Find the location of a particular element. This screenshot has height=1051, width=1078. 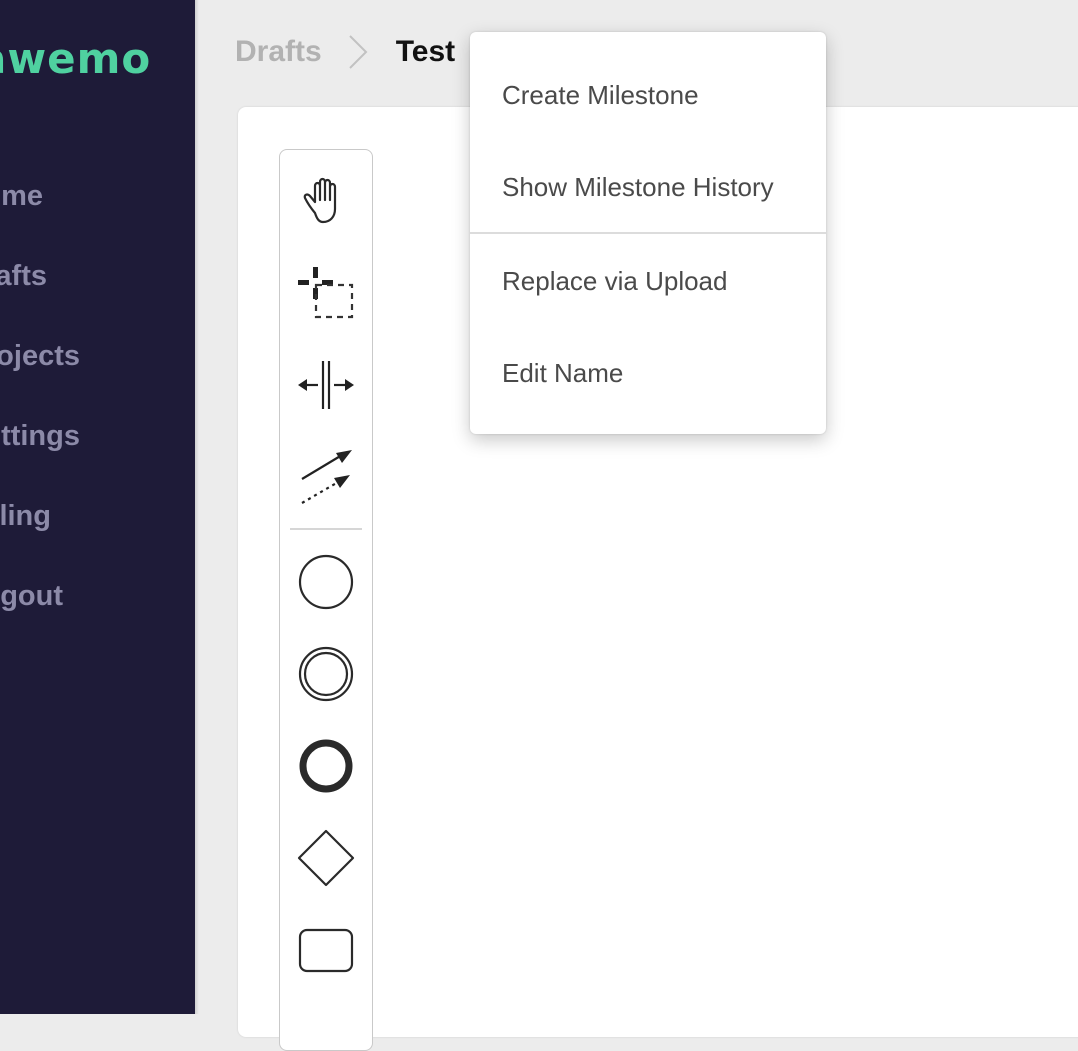

task-icon is located at coordinates (326, 950).